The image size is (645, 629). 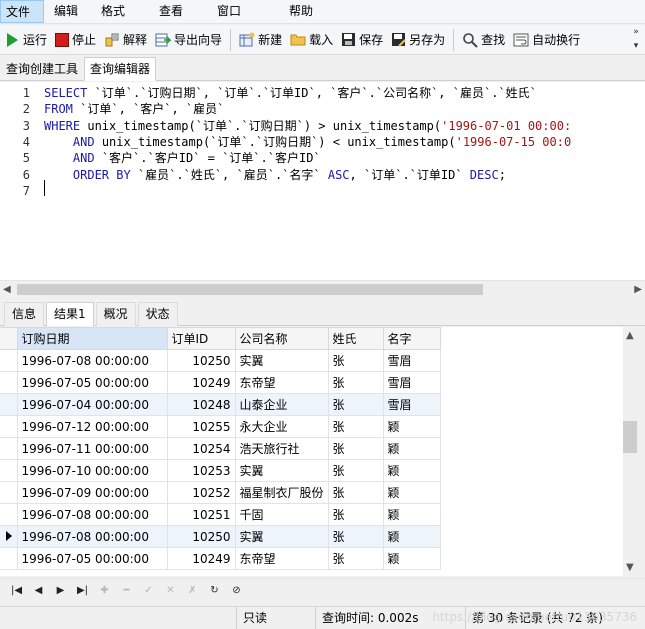 I want to click on table-cell: 10254, so click(x=201, y=448).